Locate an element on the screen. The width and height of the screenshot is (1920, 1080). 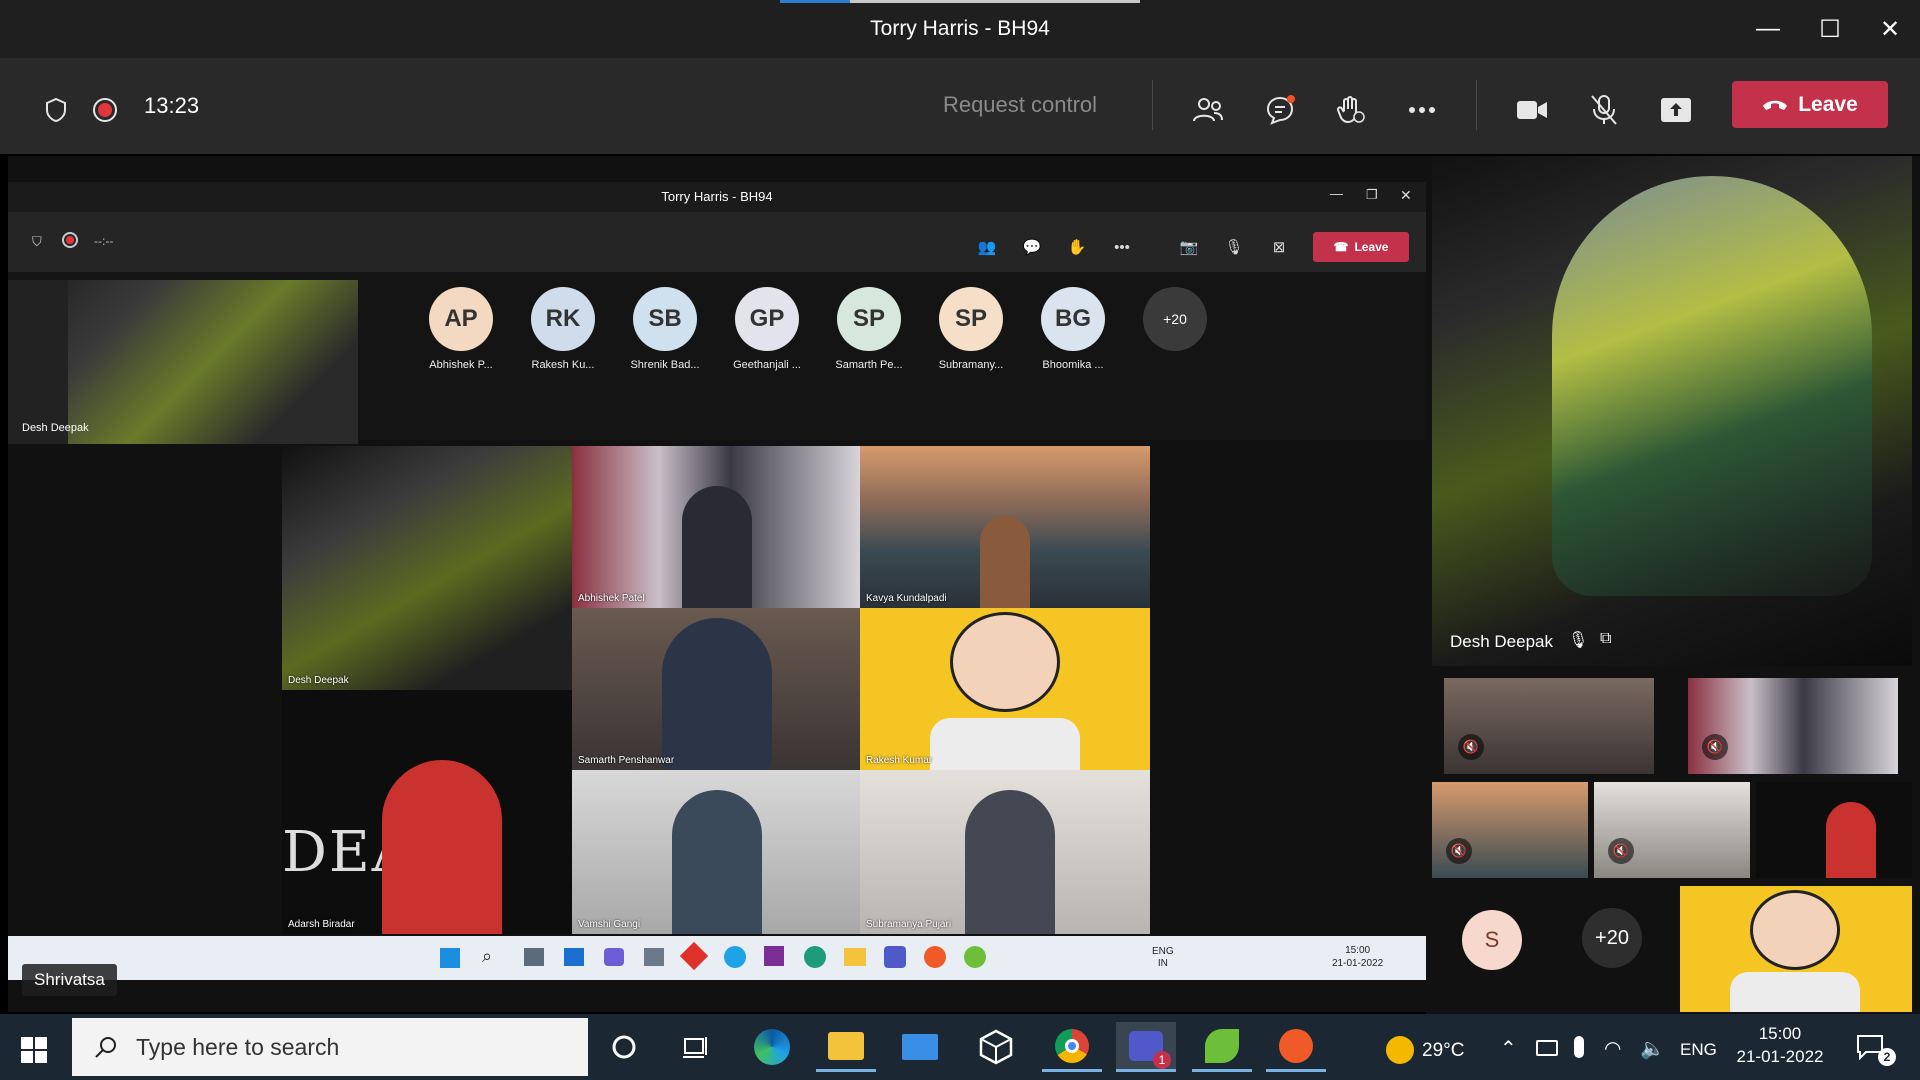
gallery-tile: Desh Deepak is located at coordinates (427, 568).